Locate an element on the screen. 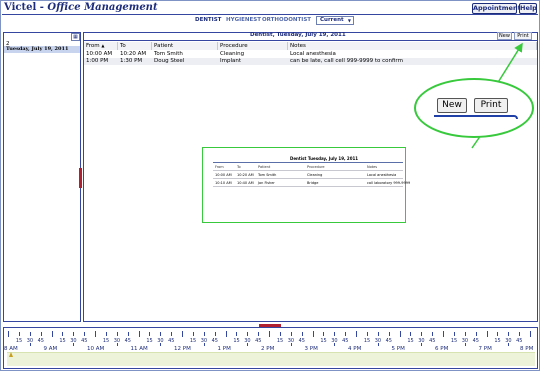 Image resolution: width=540 pixels, height=371 pixels. preview-header-from: From is located at coordinates (219, 167).